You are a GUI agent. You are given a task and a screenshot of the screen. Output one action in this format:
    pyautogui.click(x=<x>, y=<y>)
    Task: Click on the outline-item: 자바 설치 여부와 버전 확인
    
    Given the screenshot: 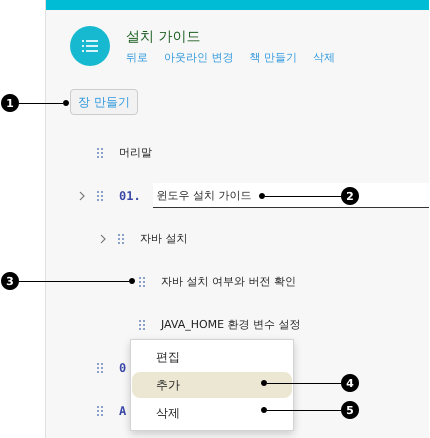 What is the action you would take?
    pyautogui.click(x=228, y=281)
    